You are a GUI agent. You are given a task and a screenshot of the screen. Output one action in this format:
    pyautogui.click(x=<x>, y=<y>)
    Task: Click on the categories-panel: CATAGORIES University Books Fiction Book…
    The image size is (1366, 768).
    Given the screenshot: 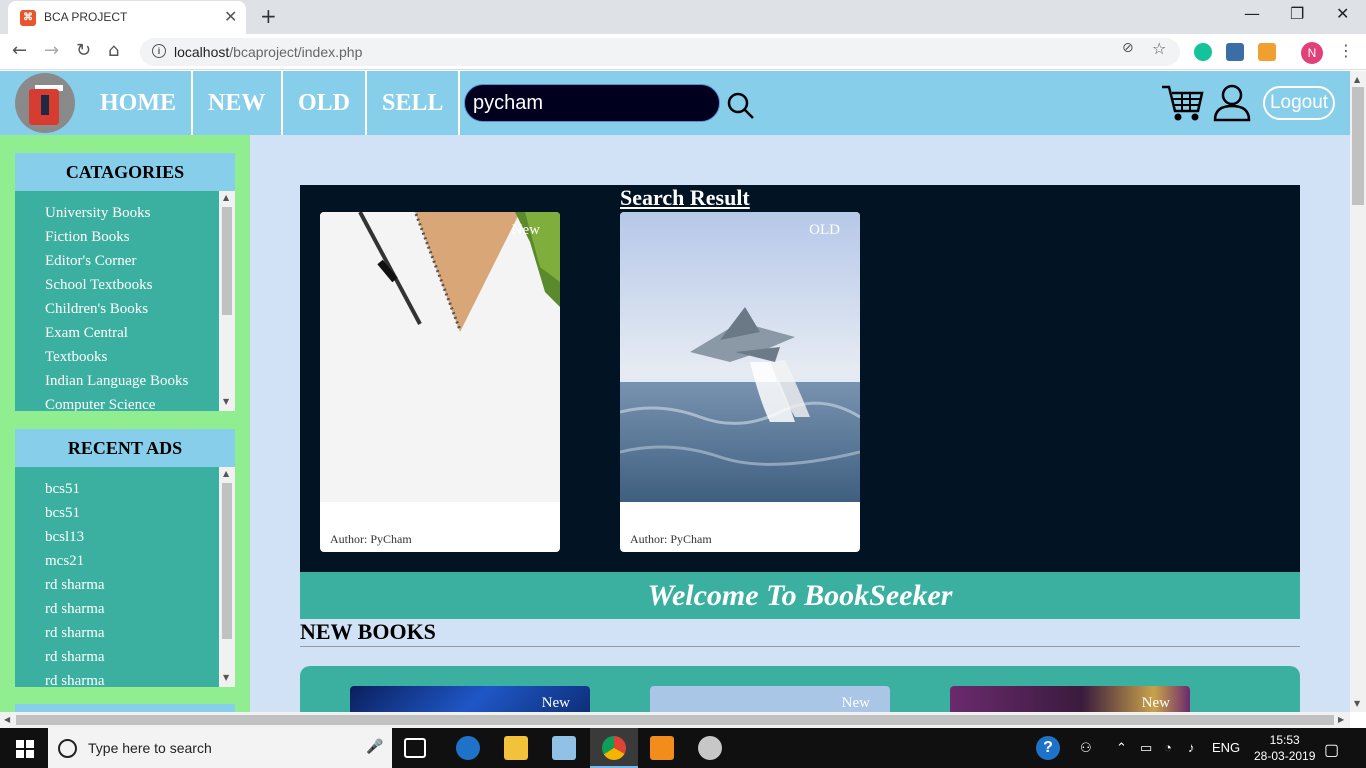 What is the action you would take?
    pyautogui.click(x=125, y=282)
    